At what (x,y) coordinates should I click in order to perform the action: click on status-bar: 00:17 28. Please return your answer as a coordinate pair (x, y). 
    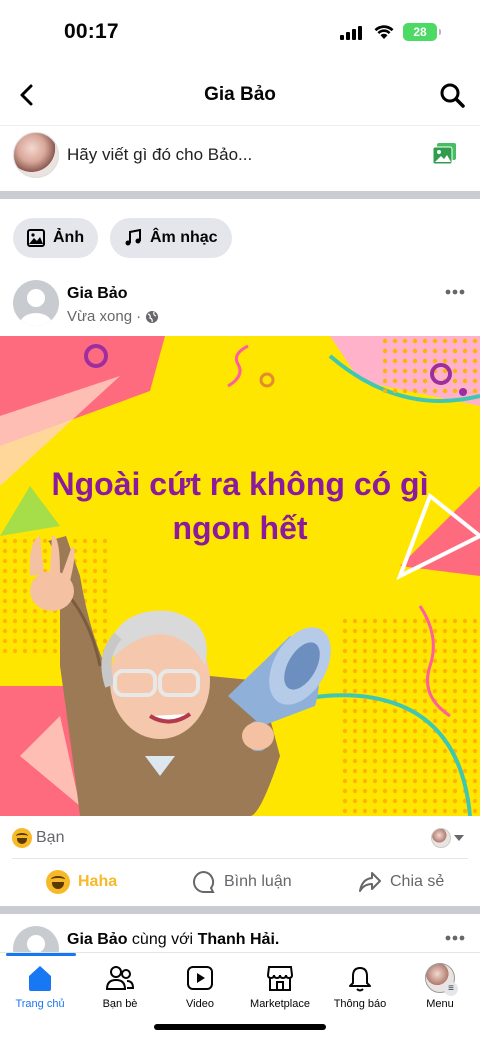
    Looking at the image, I should click on (240, 32).